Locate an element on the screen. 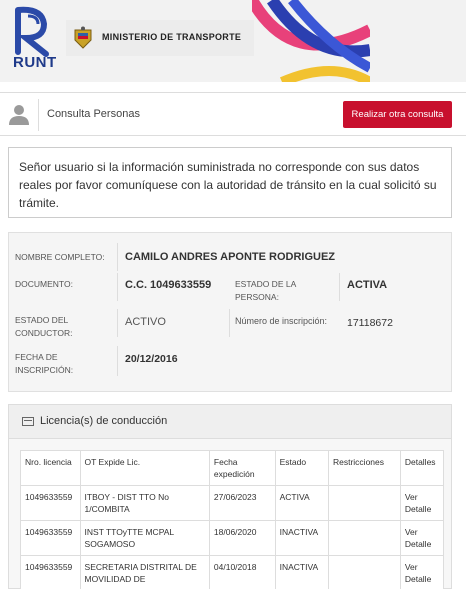  new-query-button: Realizar otra consulta is located at coordinates (397, 114).